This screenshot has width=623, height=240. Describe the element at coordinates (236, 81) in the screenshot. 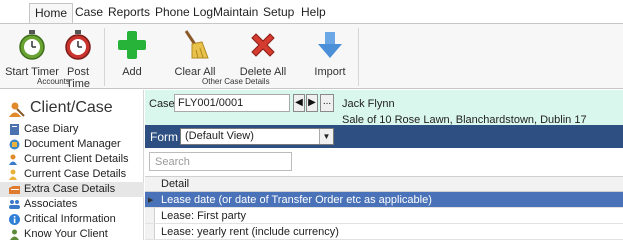

I see `other-case-details-group-label: Other Case Details` at that location.